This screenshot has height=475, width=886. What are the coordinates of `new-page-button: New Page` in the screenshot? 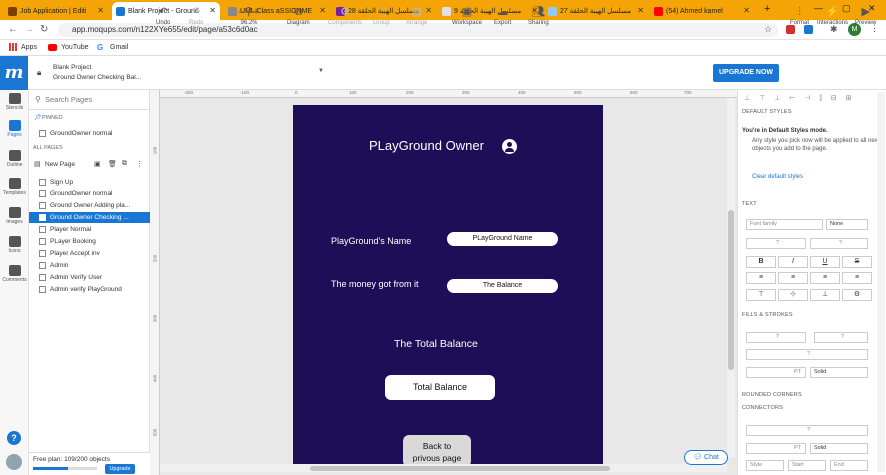 It's located at (60, 164).